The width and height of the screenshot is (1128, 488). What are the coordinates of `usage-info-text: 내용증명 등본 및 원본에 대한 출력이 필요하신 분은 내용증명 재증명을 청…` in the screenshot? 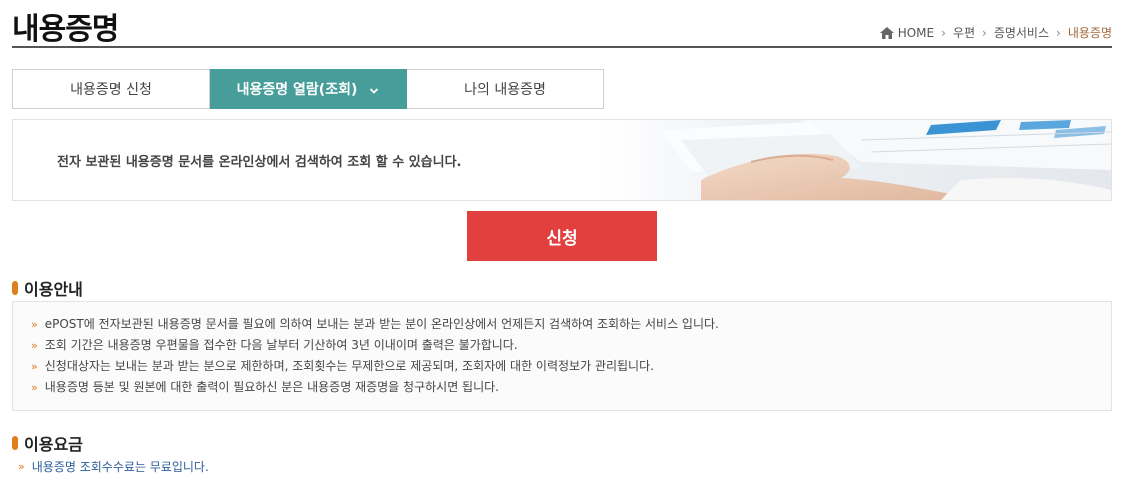 It's located at (271, 387).